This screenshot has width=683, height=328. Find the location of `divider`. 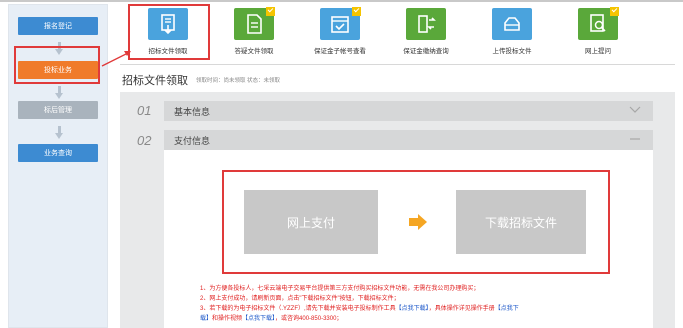

divider is located at coordinates (397, 64).